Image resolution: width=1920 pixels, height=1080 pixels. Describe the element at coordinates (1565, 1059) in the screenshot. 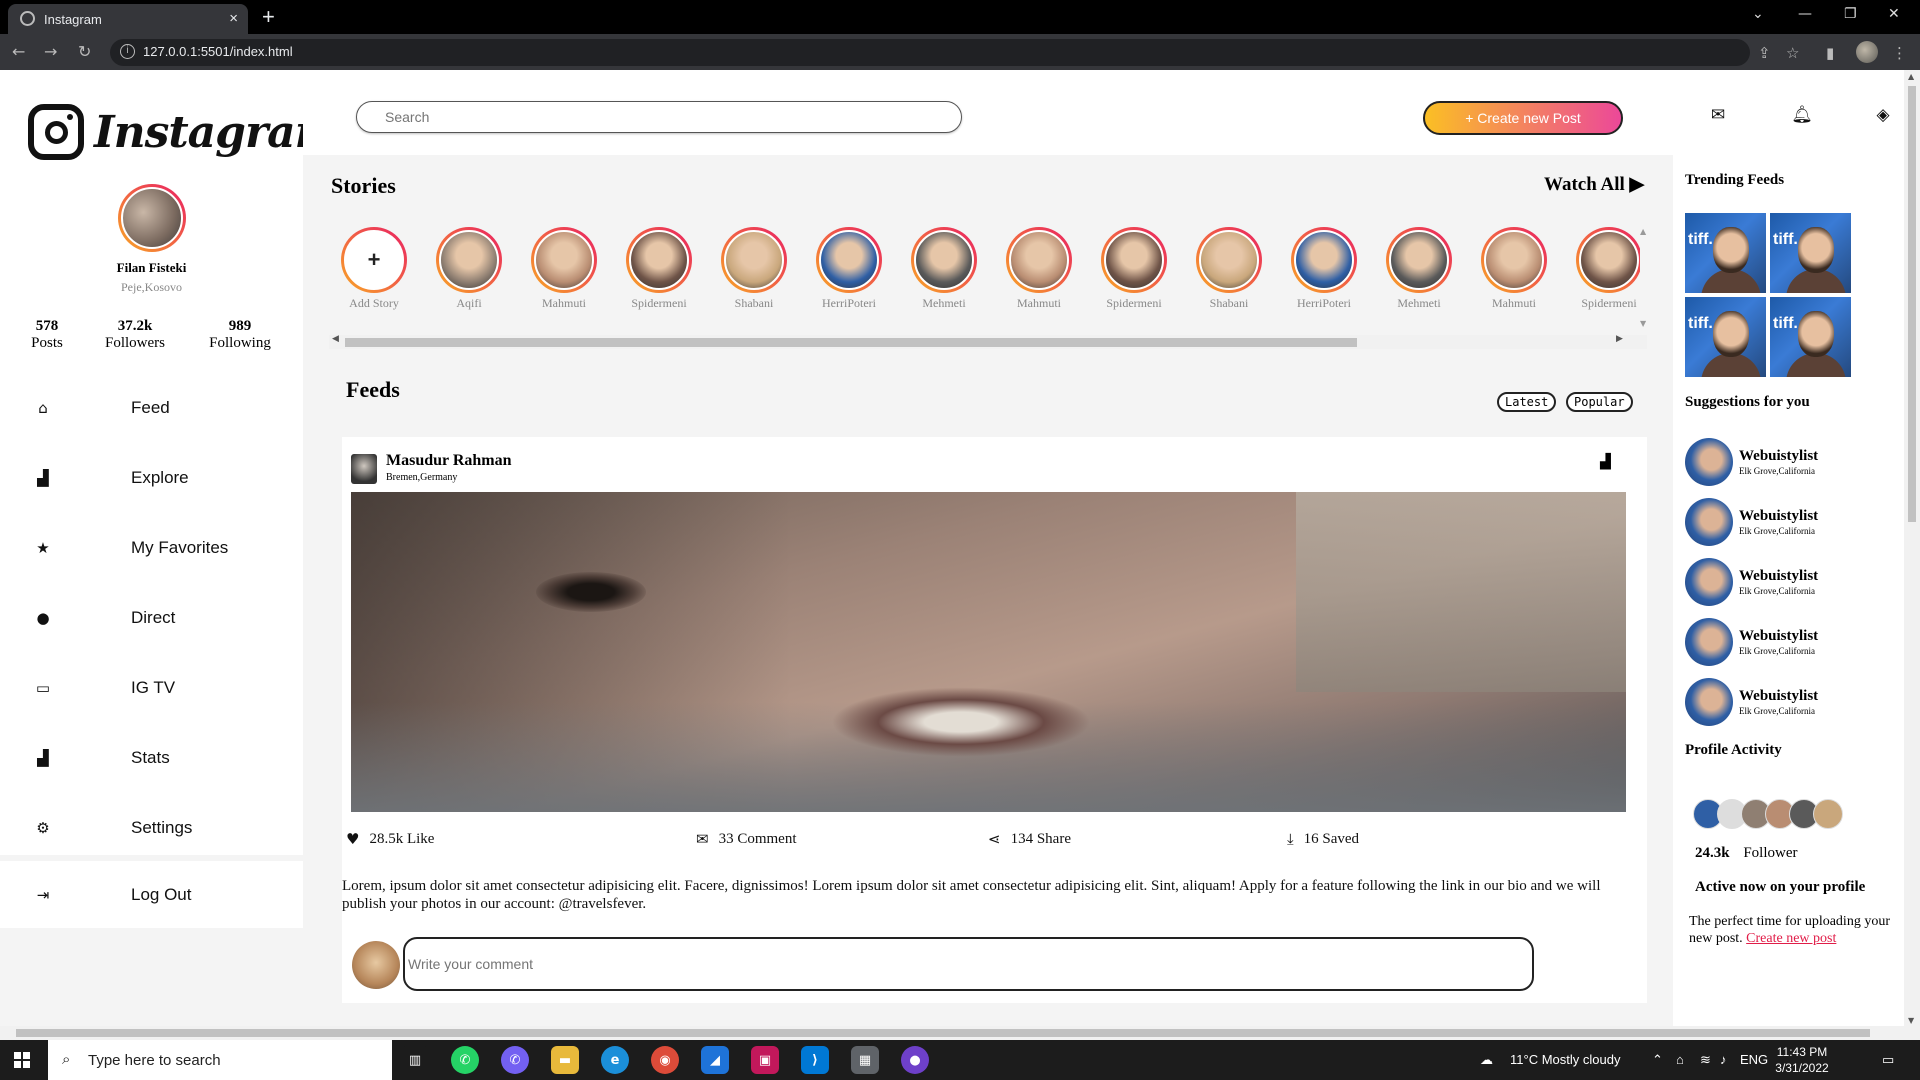

I see `weather-text: 11°C Mostly cloudy` at that location.